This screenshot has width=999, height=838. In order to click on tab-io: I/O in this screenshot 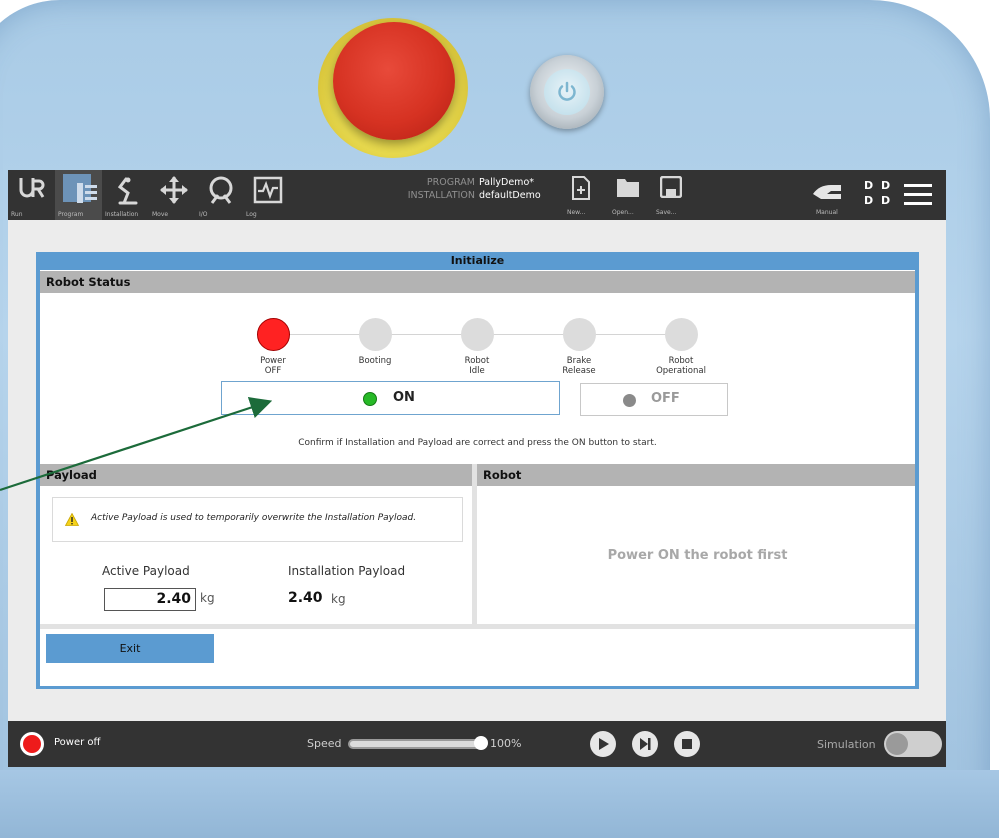, I will do `click(219, 195)`.